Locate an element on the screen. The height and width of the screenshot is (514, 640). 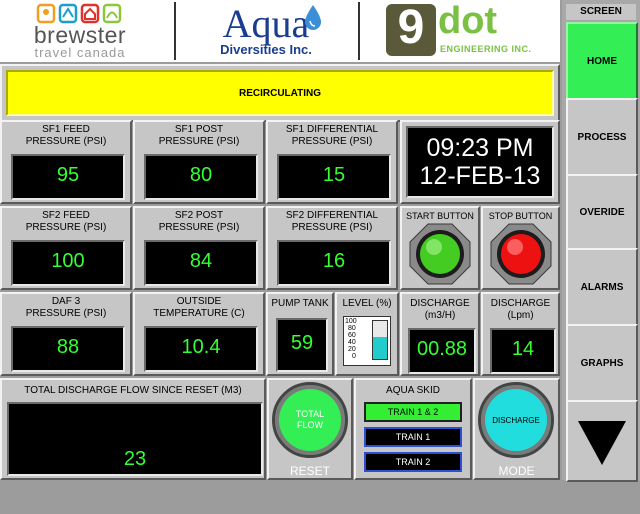
daf3-pressure-value: 88 is located at coordinates (68, 349).